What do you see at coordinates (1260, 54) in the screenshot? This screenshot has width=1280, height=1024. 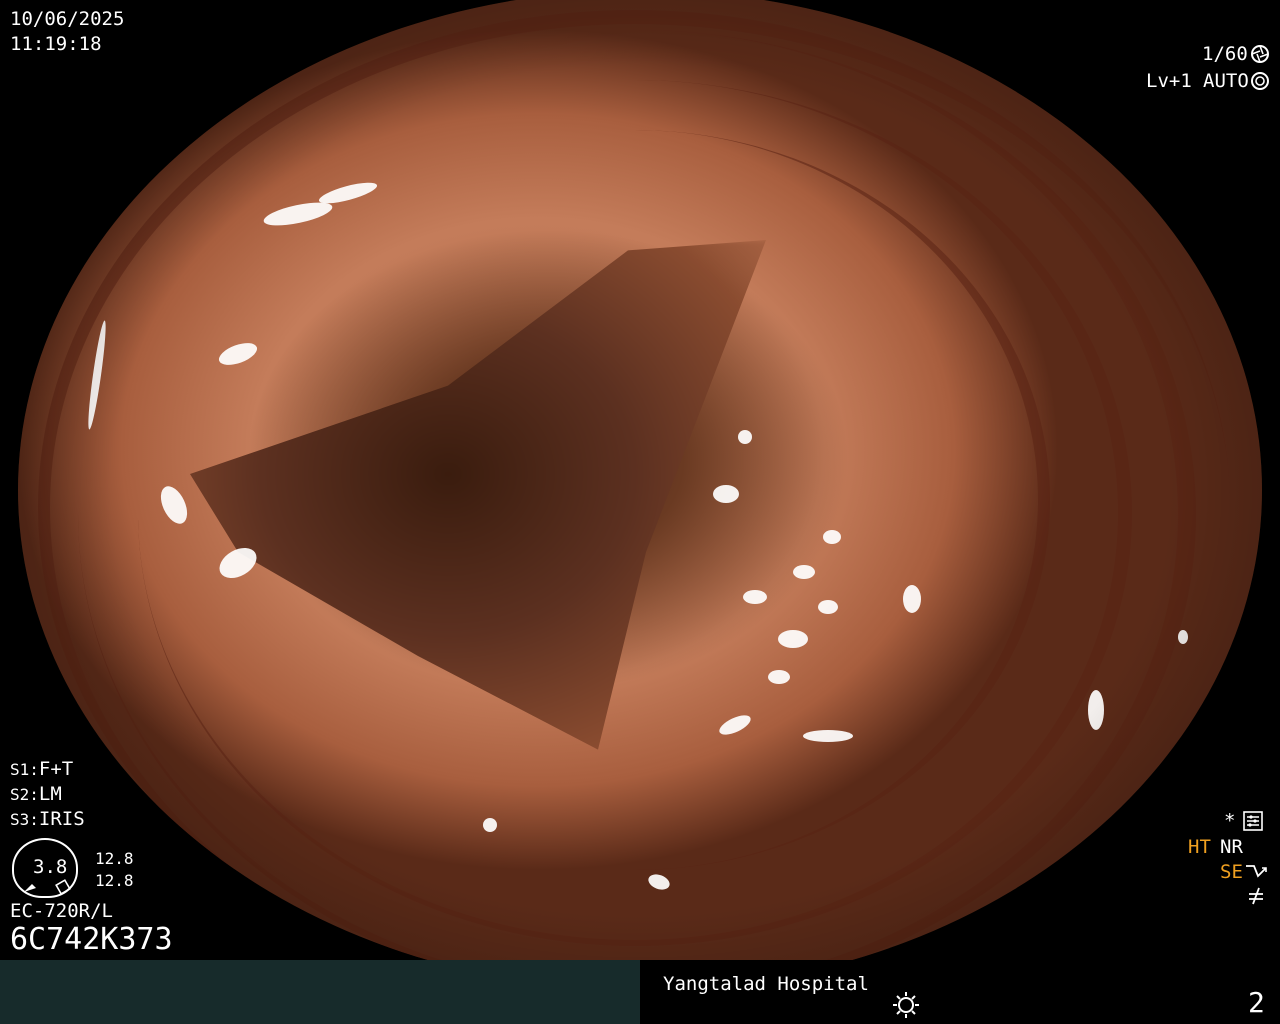 I see `aperture-icon` at bounding box center [1260, 54].